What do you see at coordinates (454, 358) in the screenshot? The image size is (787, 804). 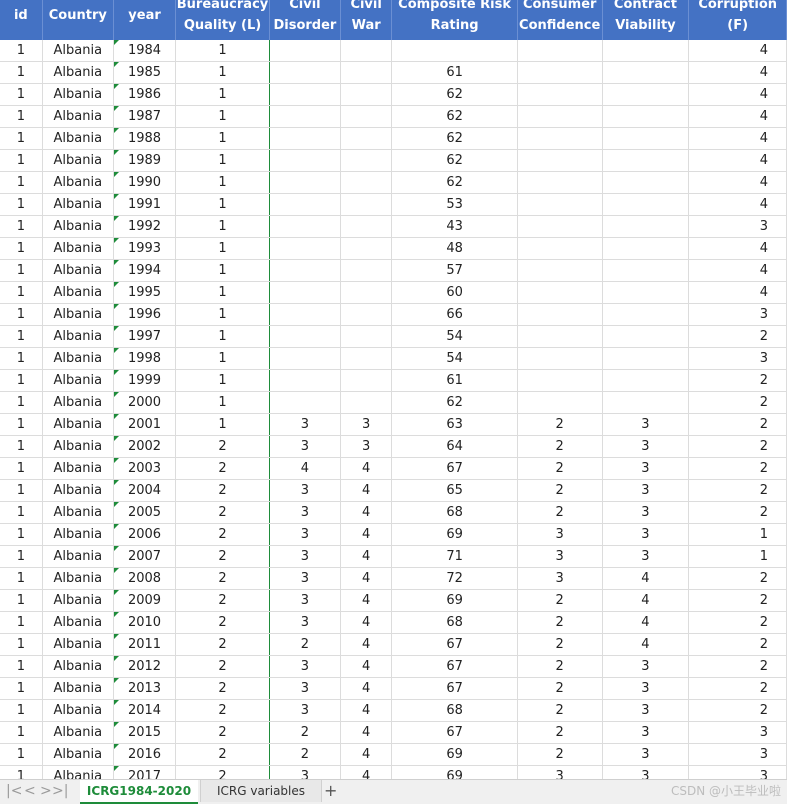 I see `table-cell: 54` at bounding box center [454, 358].